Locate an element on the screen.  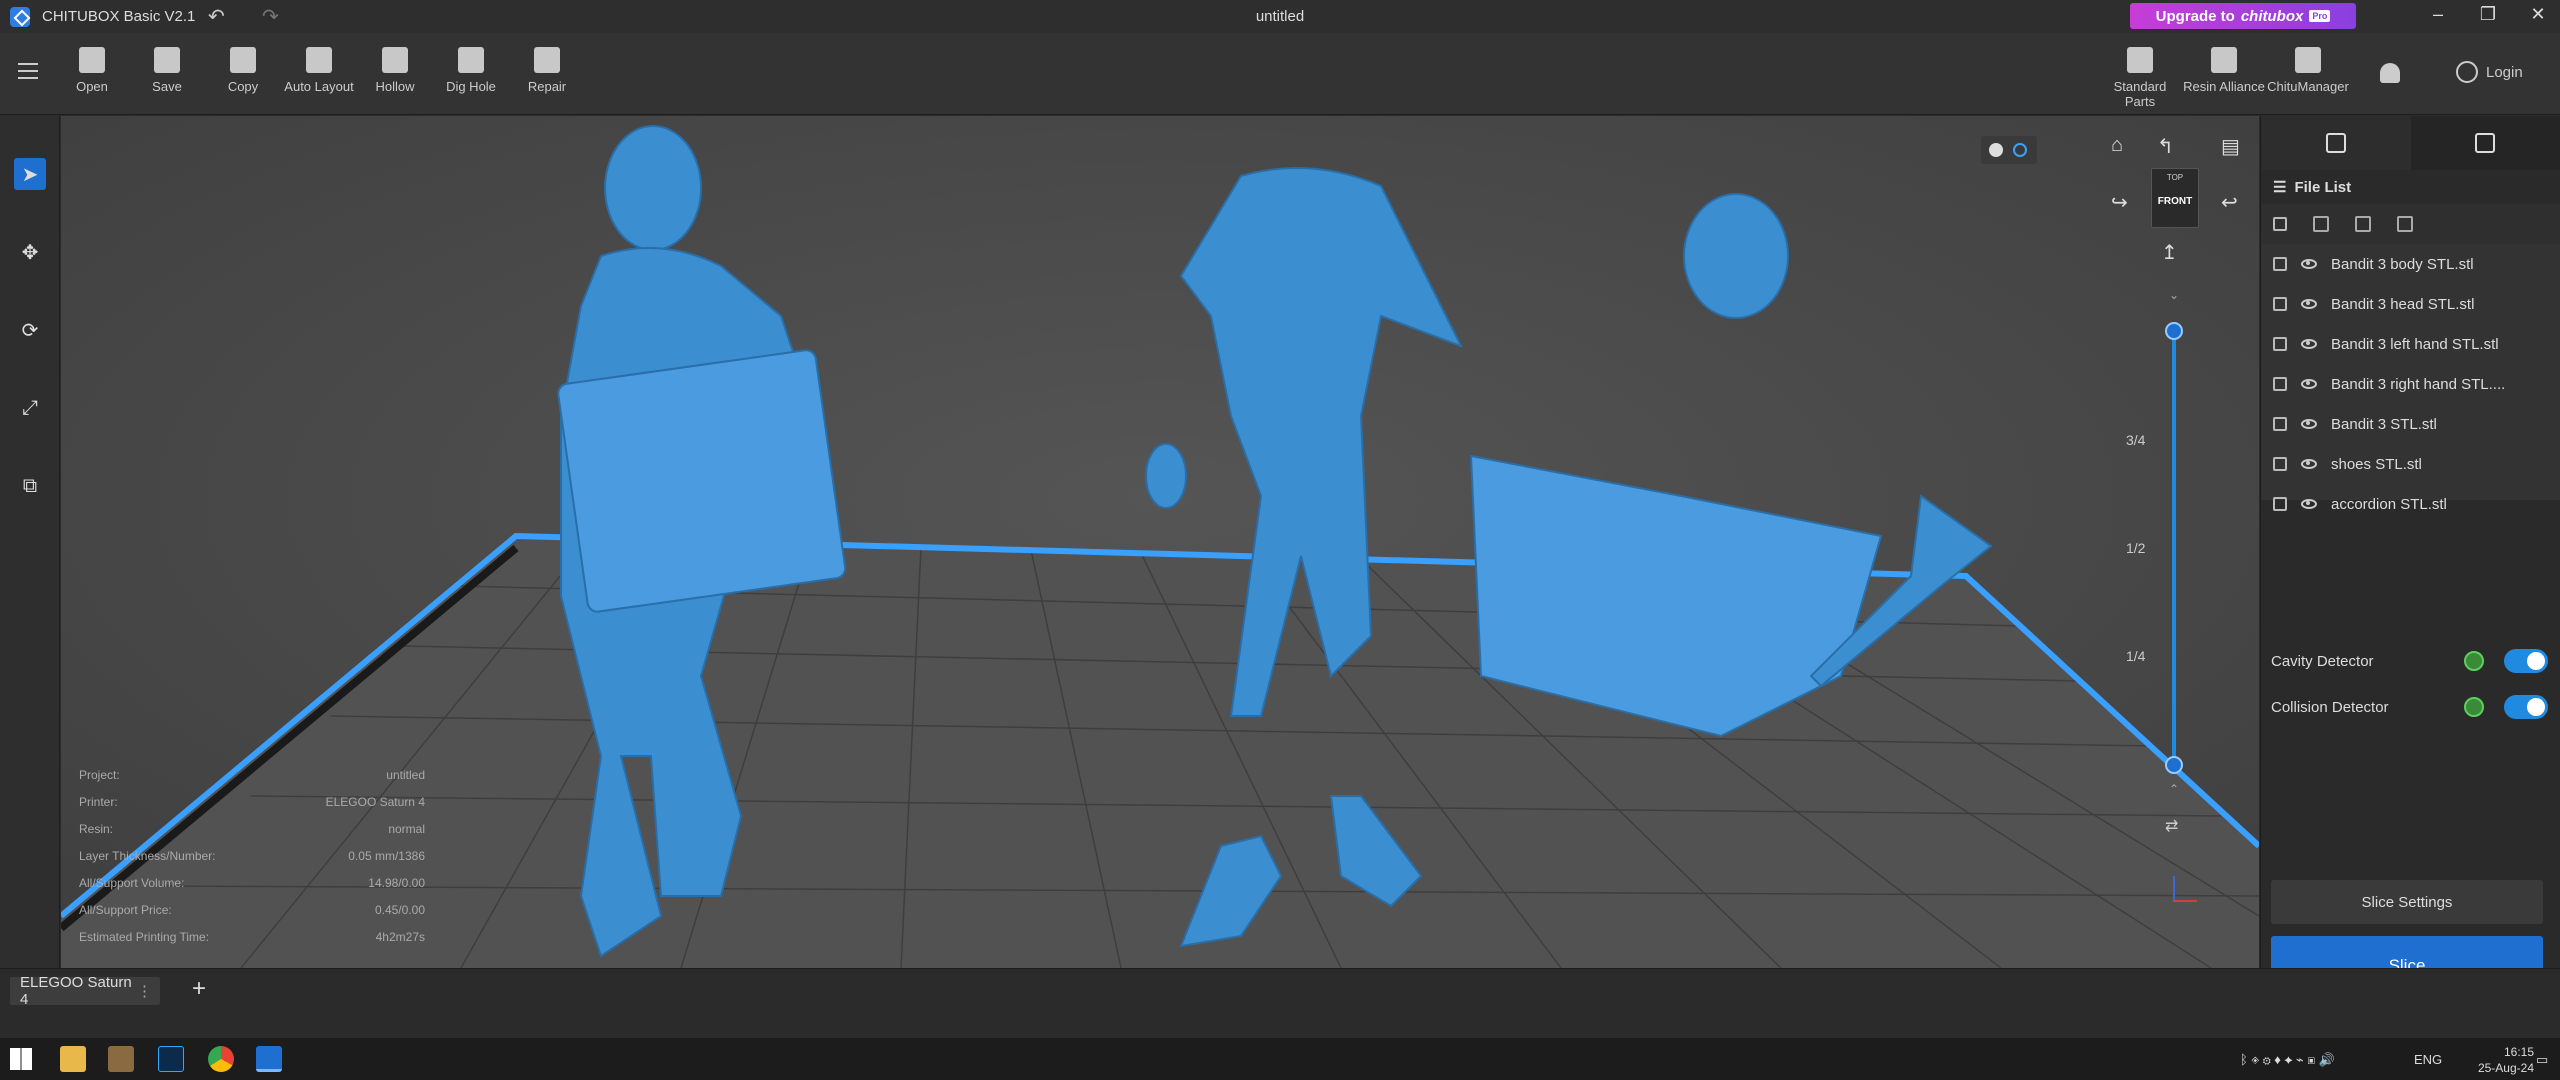
restore-icon: ❐ is located at coordinates (2488, 14).